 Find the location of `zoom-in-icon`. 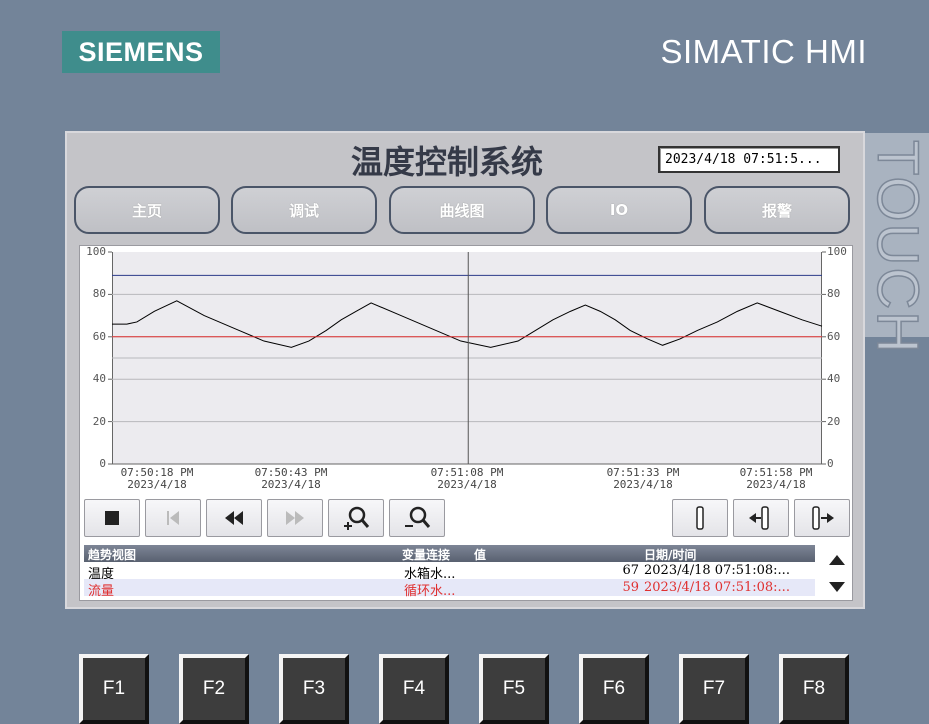

zoom-in-icon is located at coordinates (357, 518).